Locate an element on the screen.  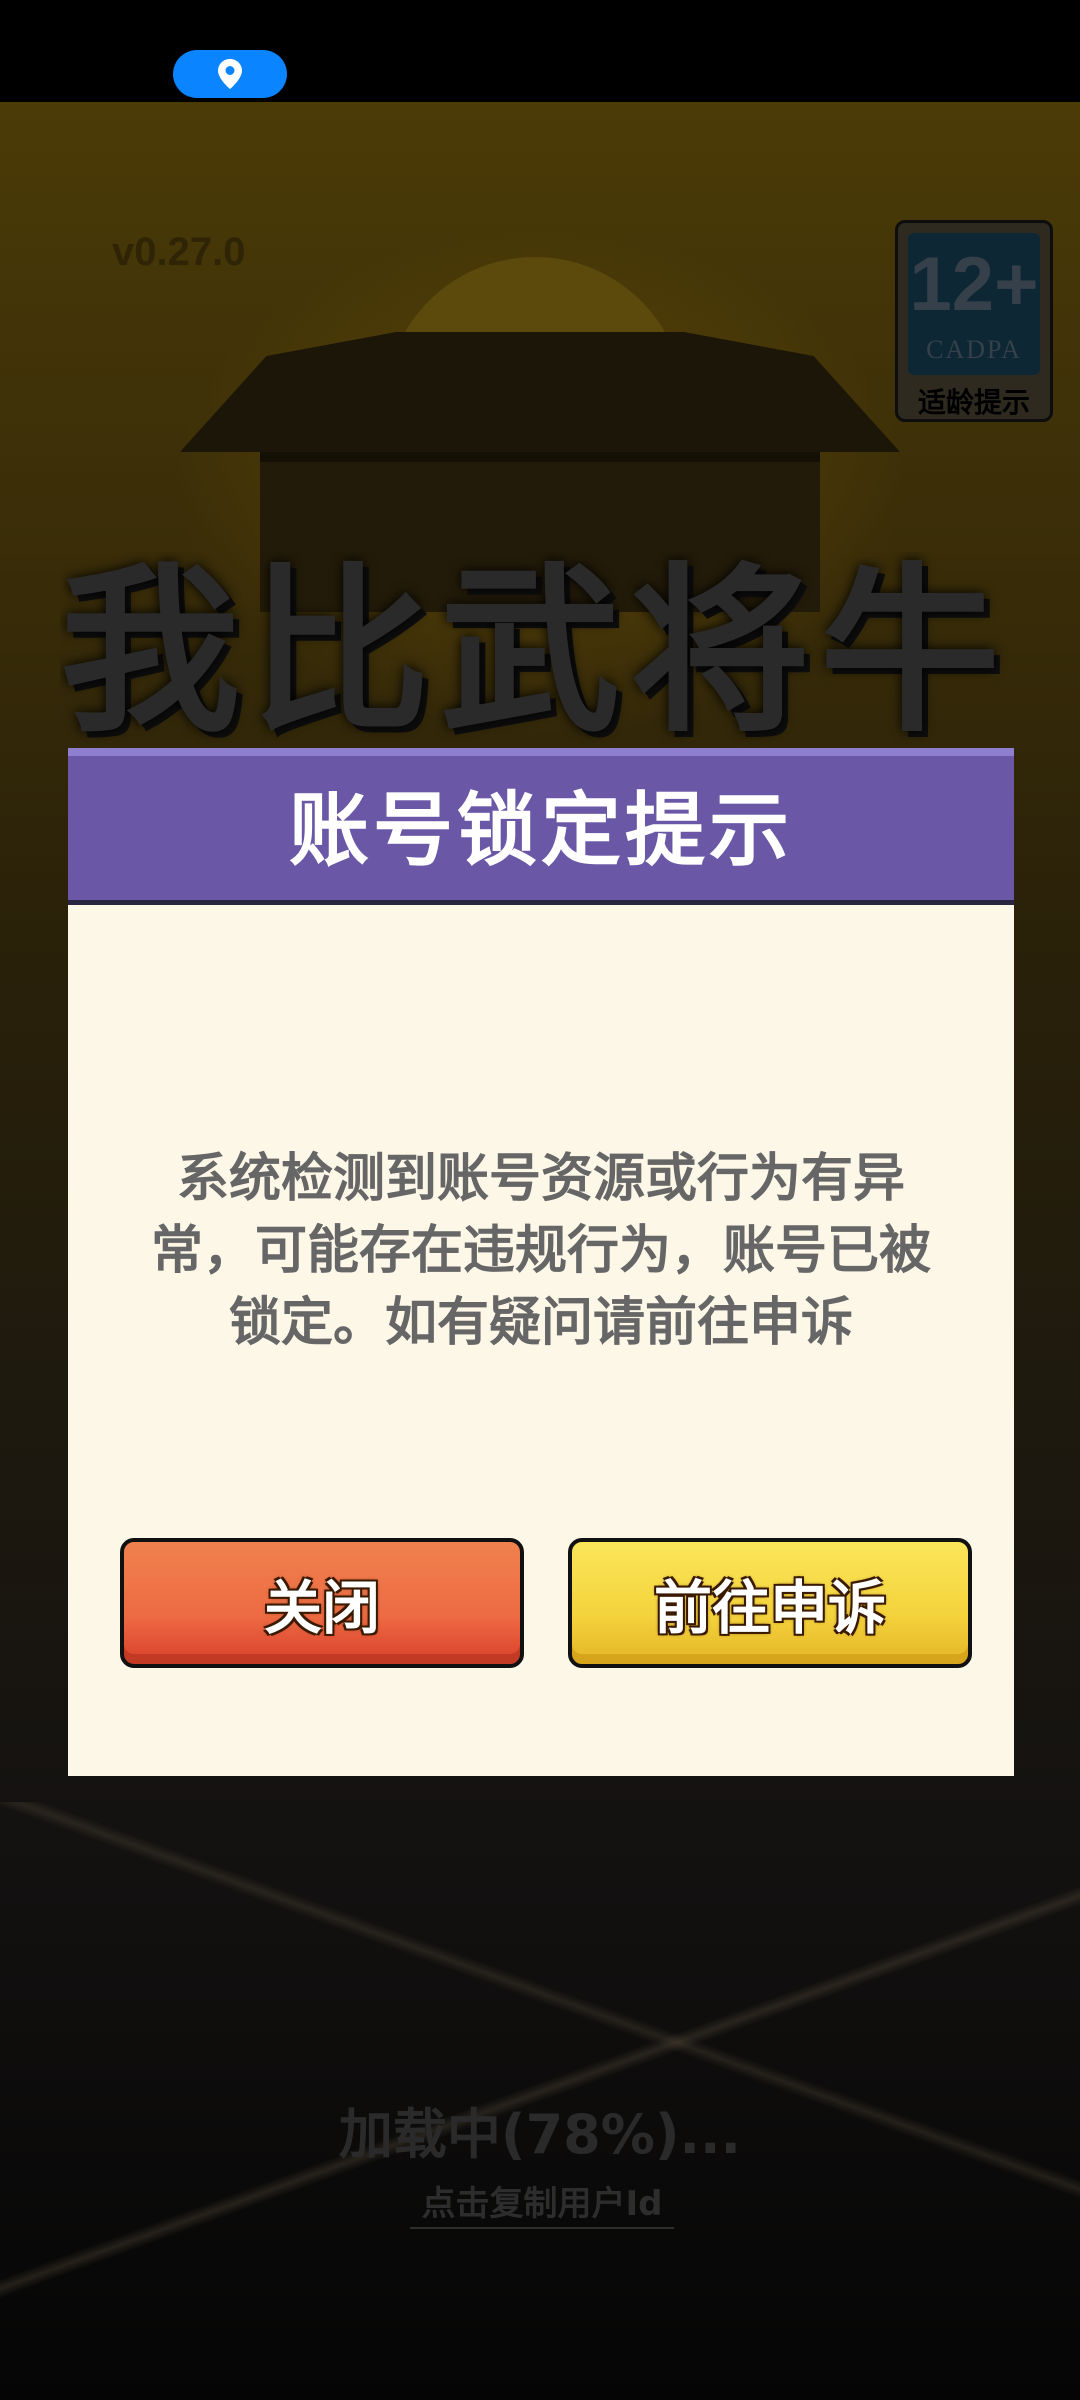
copy-user-id-link: 点击复制用户Id is located at coordinates (542, 2202).